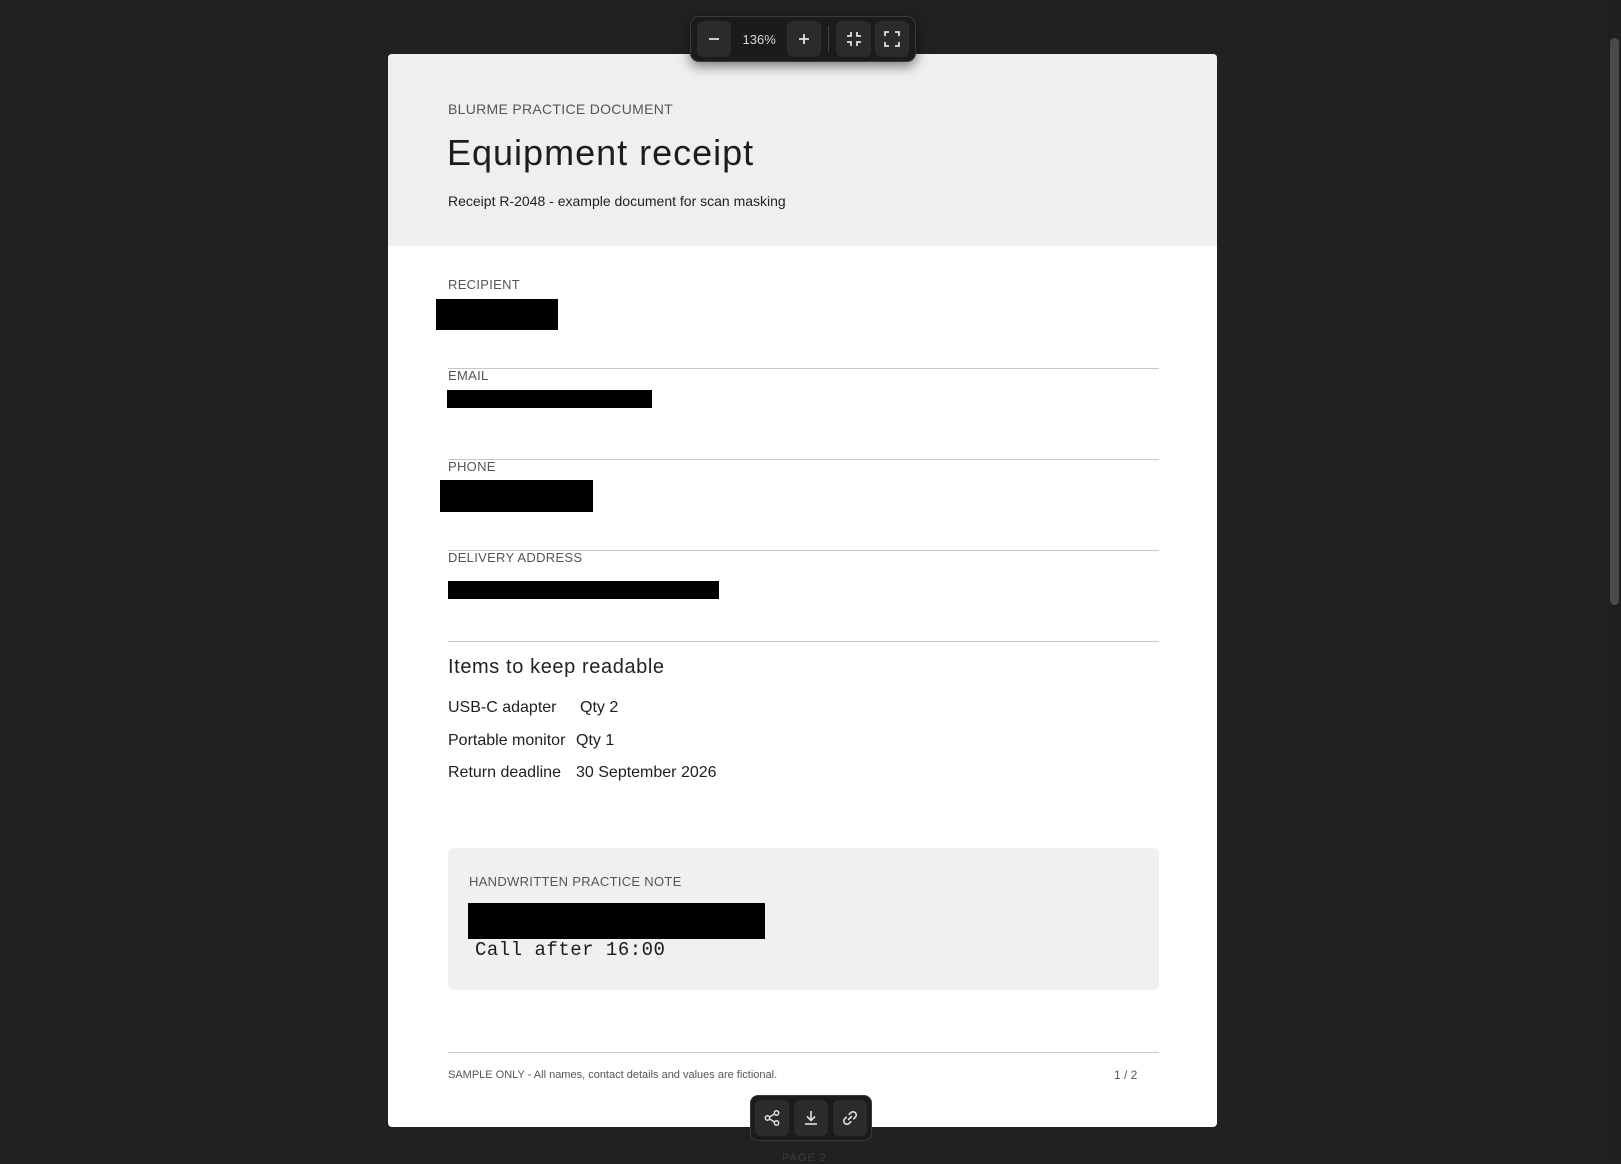 The height and width of the screenshot is (1164, 1621). I want to click on item-name: Return deadline, so click(504, 772).